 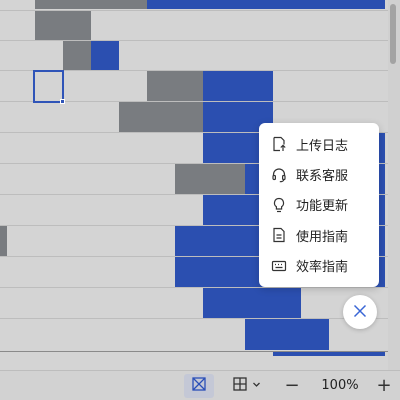 I want to click on menu-item-label: 上传日志, so click(x=322, y=146).